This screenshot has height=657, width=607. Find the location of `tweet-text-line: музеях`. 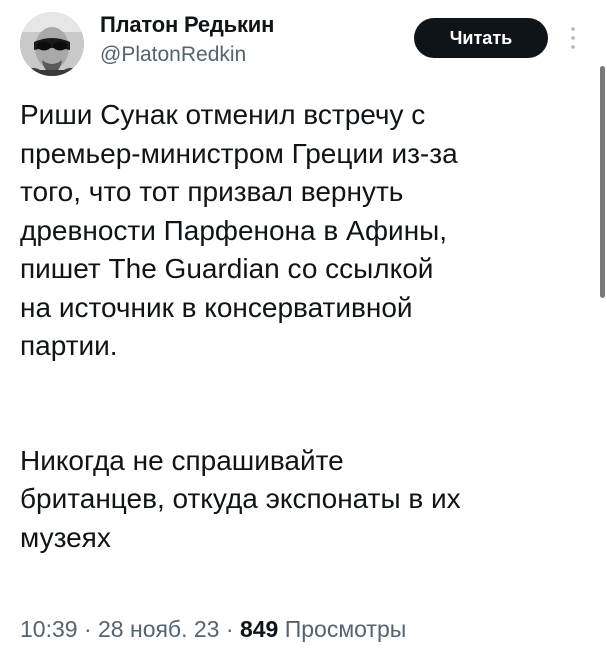

tweet-text-line: музеях is located at coordinates (65, 537).